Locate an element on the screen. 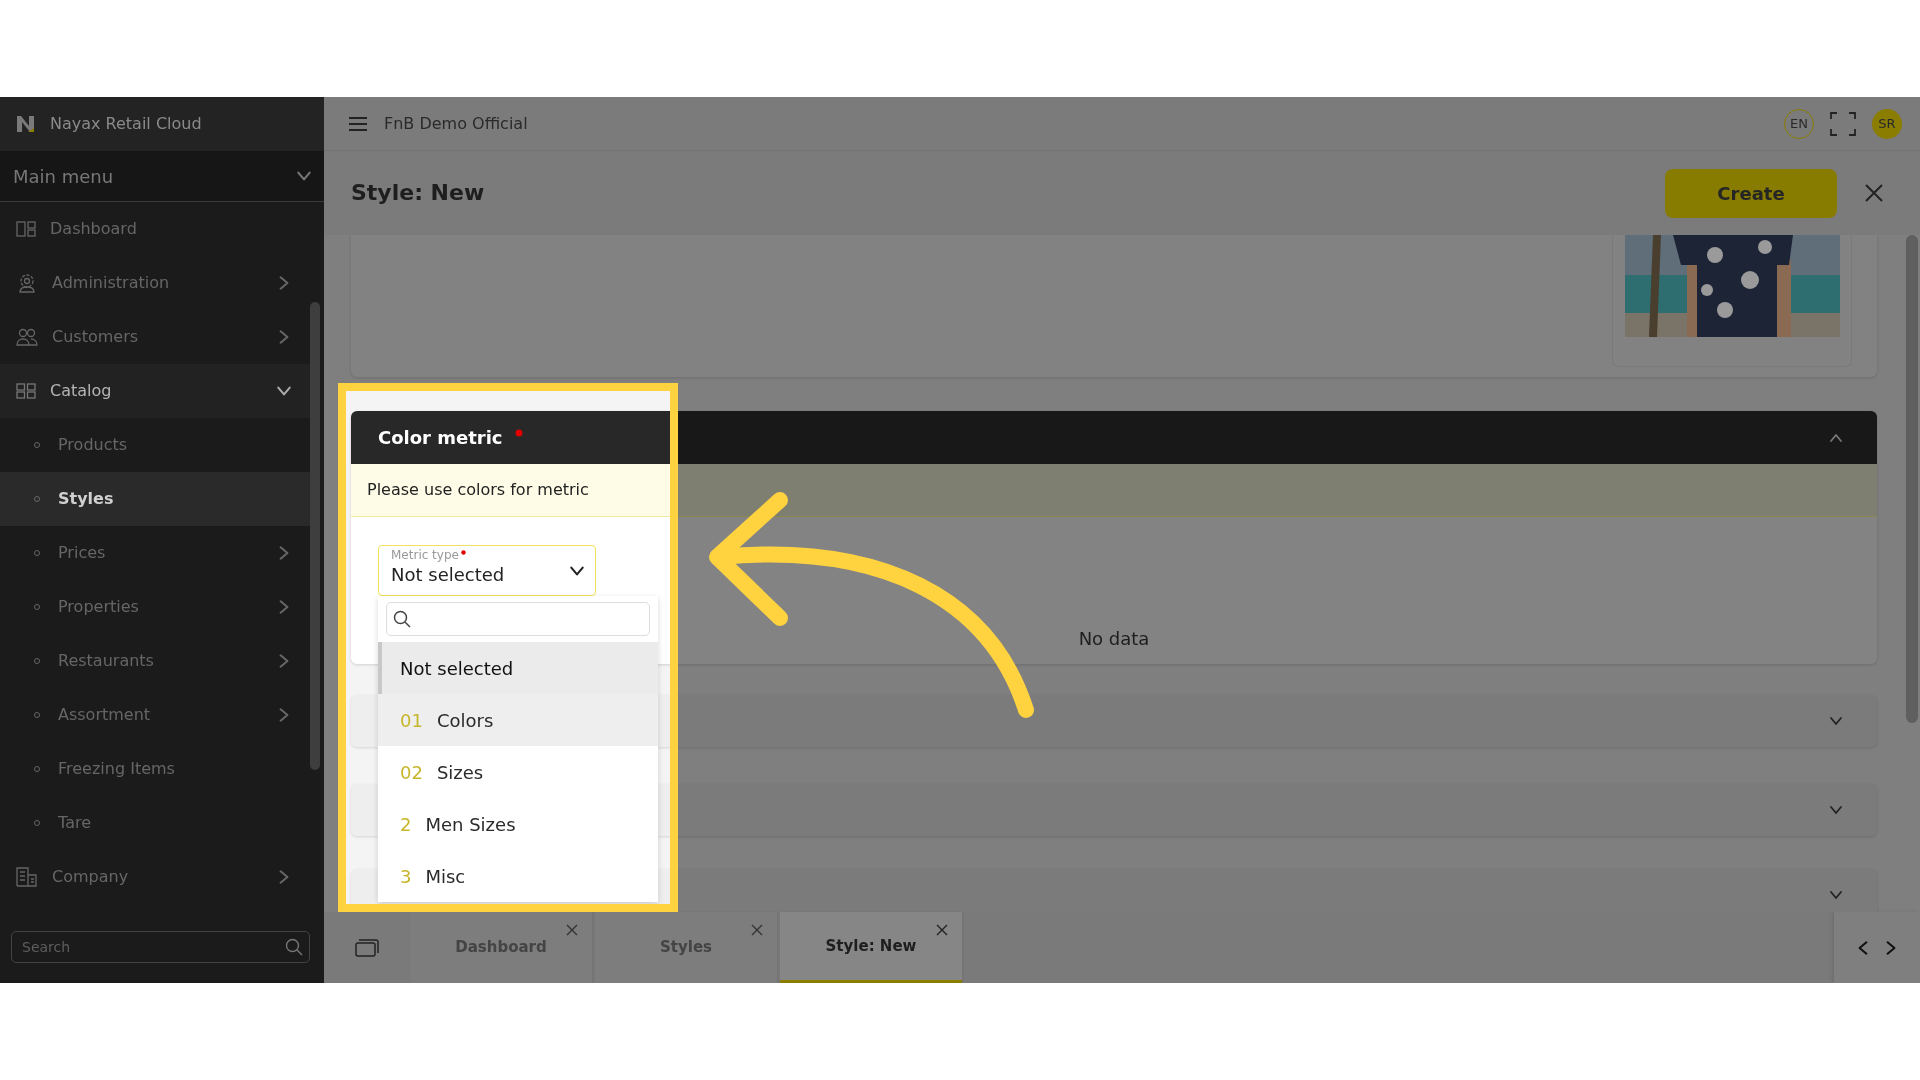 The width and height of the screenshot is (1920, 1080). dropdown-option: 2 Men Sizes is located at coordinates (518, 824).